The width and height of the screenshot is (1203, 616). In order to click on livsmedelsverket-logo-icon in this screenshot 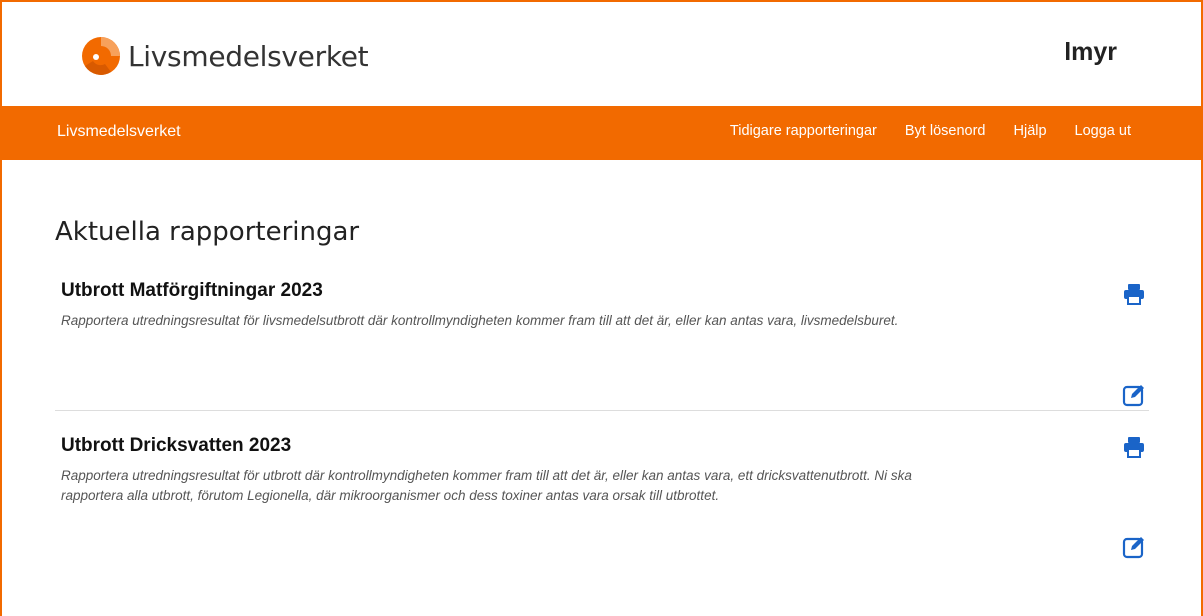, I will do `click(101, 56)`.